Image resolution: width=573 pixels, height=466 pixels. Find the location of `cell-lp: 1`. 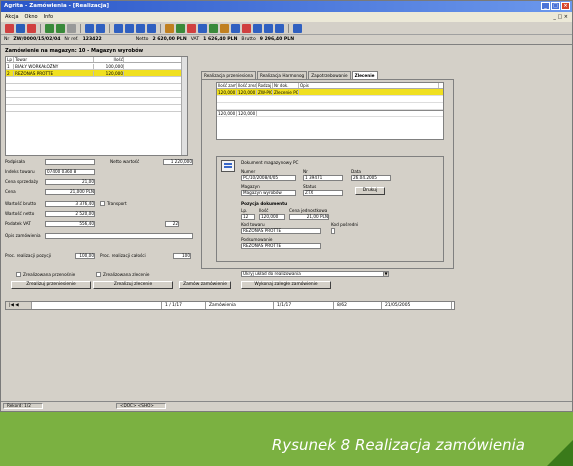

cell-lp: 1 is located at coordinates (10, 66).